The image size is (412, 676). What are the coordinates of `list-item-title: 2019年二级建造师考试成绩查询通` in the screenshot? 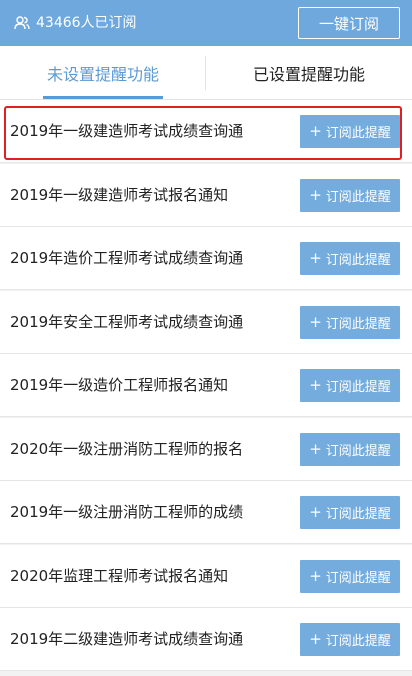 It's located at (127, 639).